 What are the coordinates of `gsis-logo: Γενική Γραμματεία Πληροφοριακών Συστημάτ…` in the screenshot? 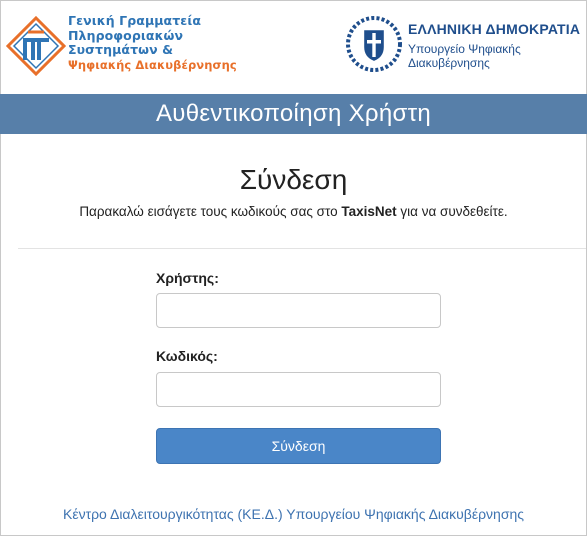 It's located at (121, 45).